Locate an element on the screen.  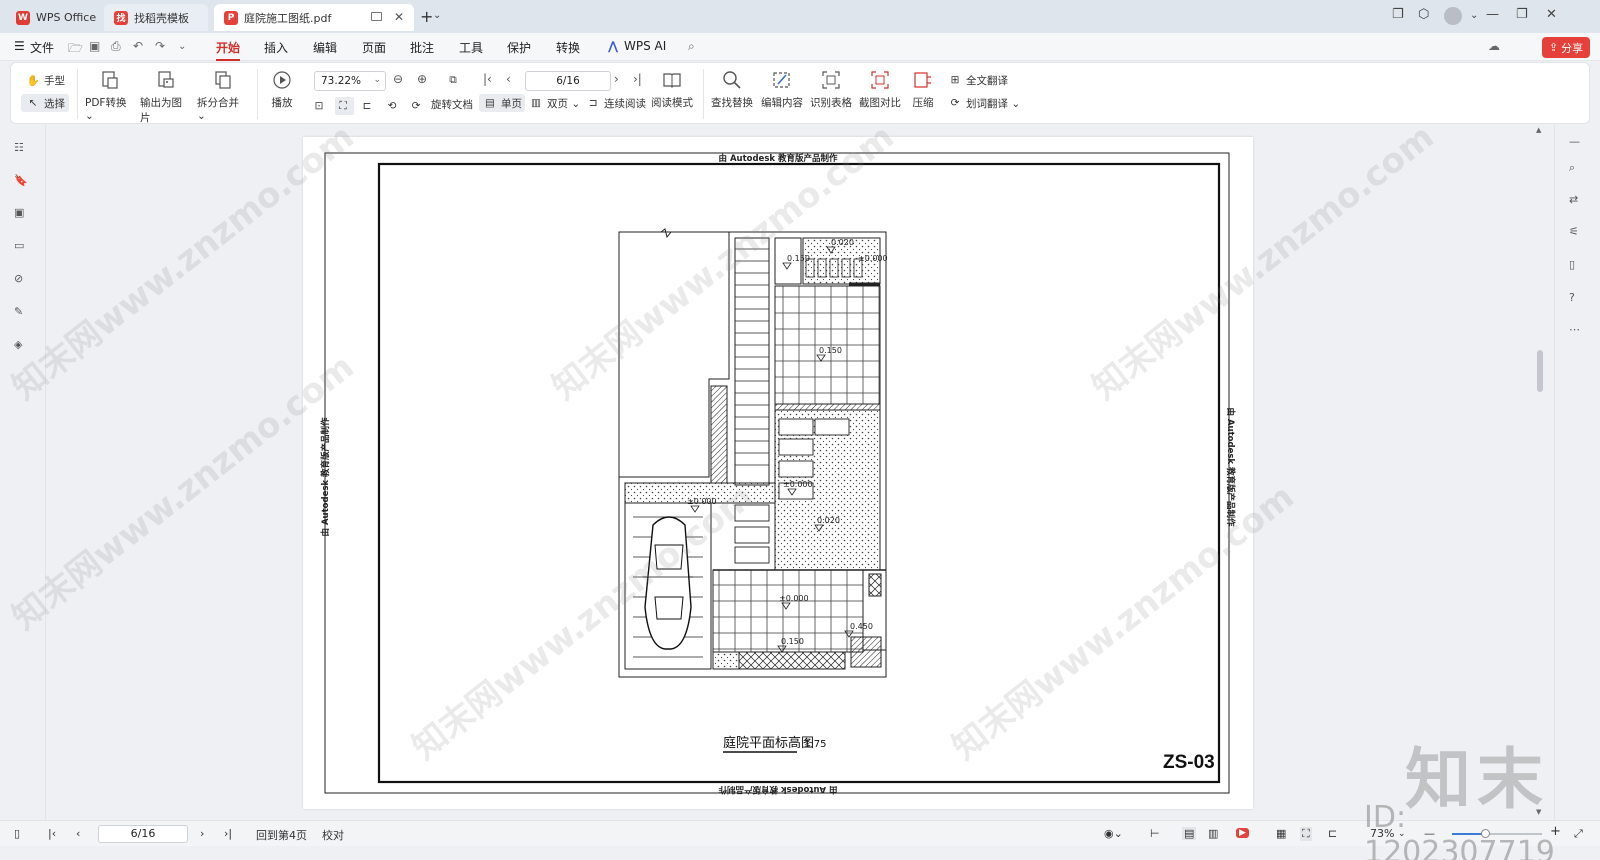
restore-icon: ❐ is located at coordinates (1522, 14).